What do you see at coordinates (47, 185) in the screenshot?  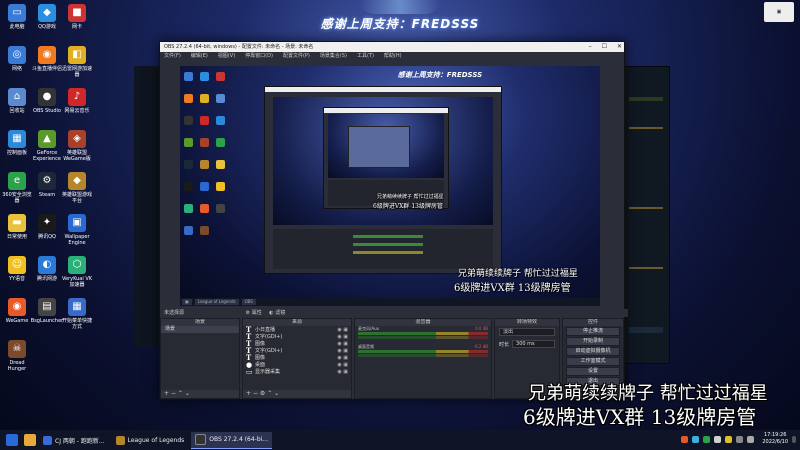 I see `desktop-icon: ⚙ Steam` at bounding box center [47, 185].